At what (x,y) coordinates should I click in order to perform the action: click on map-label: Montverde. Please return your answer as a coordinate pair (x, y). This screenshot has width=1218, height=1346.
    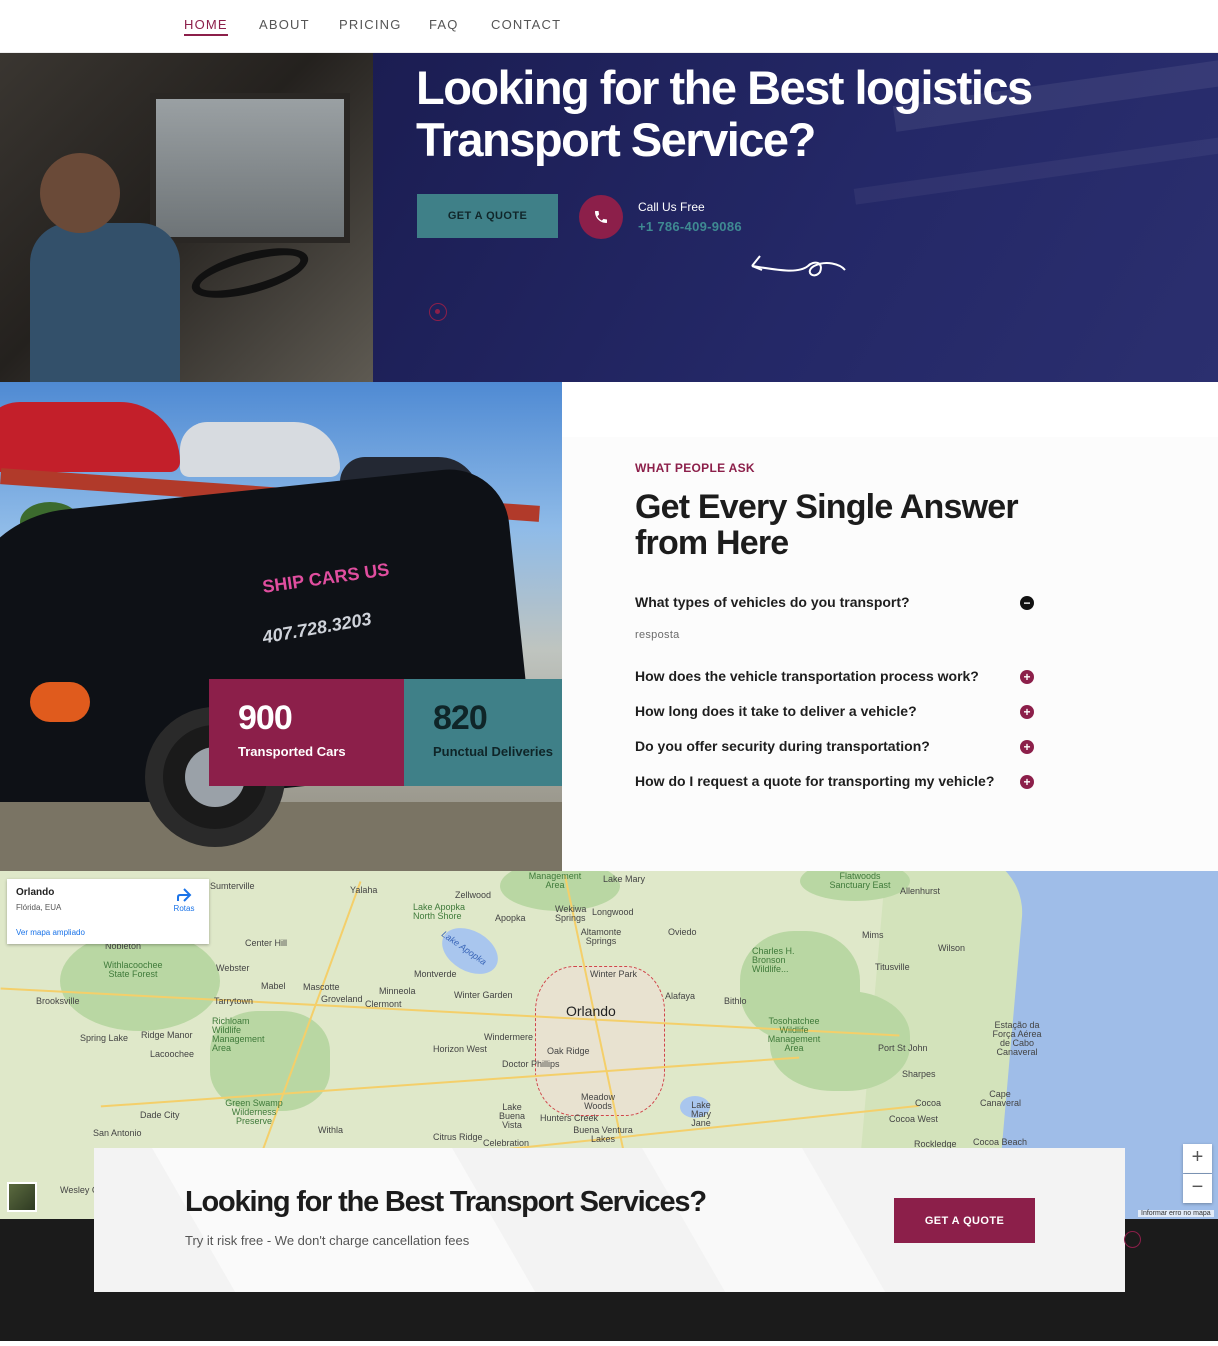
    Looking at the image, I should click on (435, 974).